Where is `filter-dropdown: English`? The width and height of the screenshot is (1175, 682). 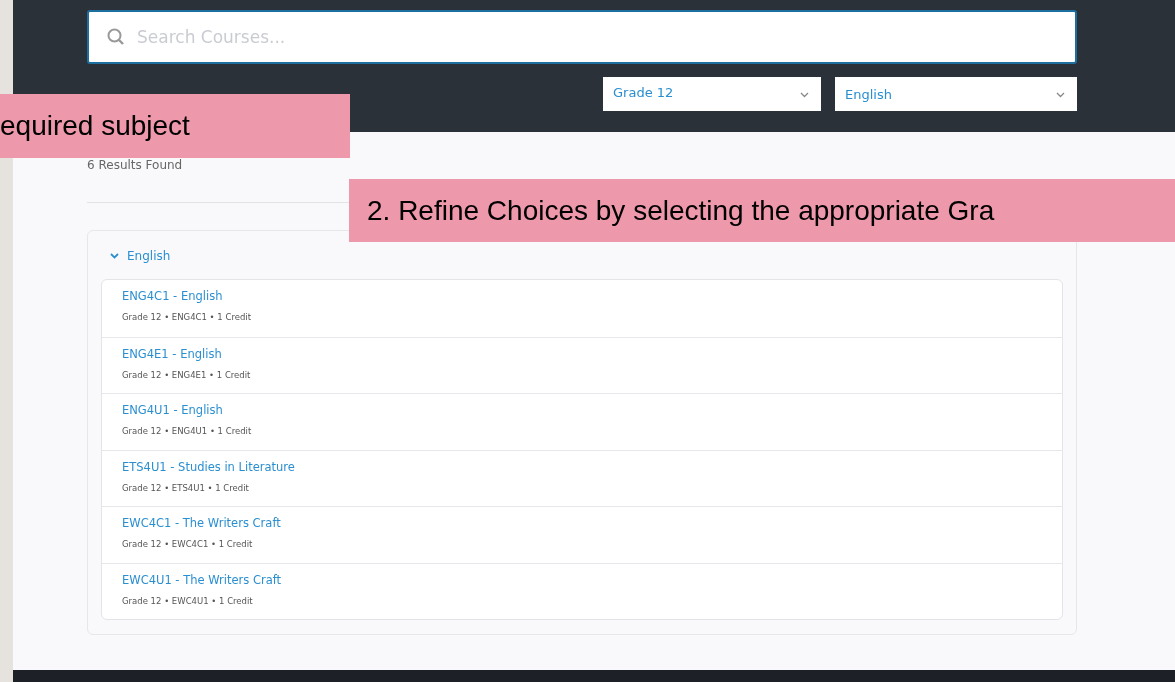
filter-dropdown: English is located at coordinates (956, 94).